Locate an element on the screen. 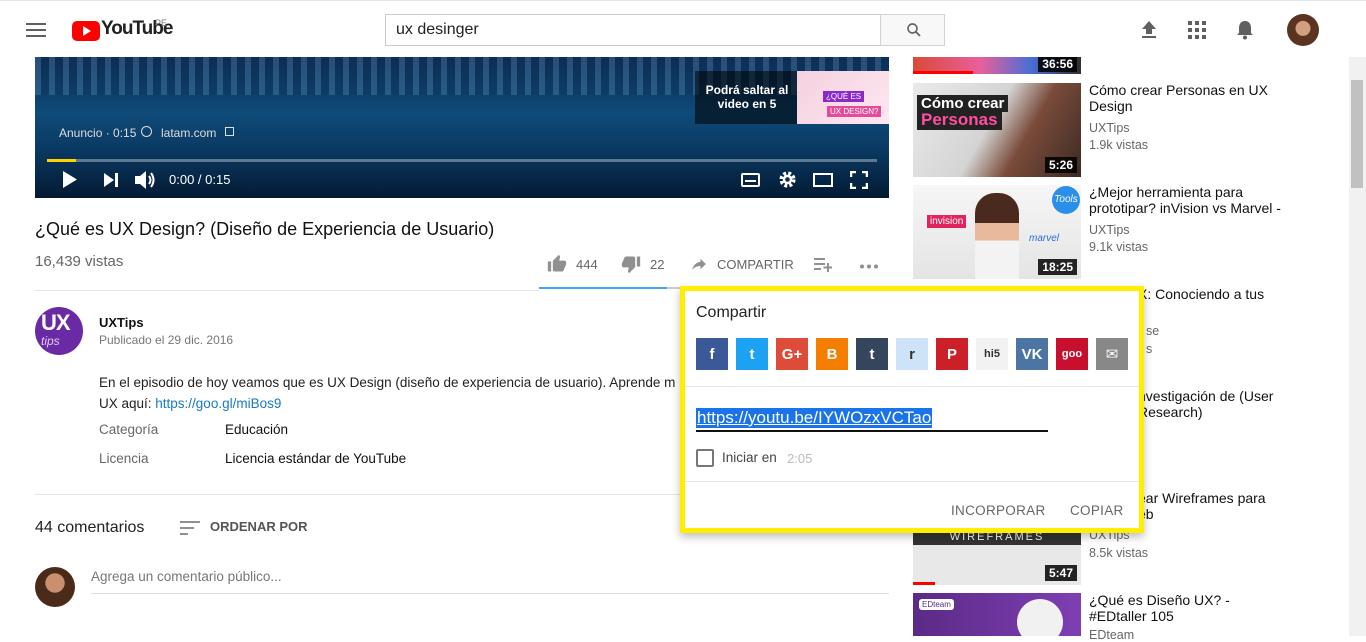 The width and height of the screenshot is (1366, 642). hamburger-menu-icon is located at coordinates (36, 30).